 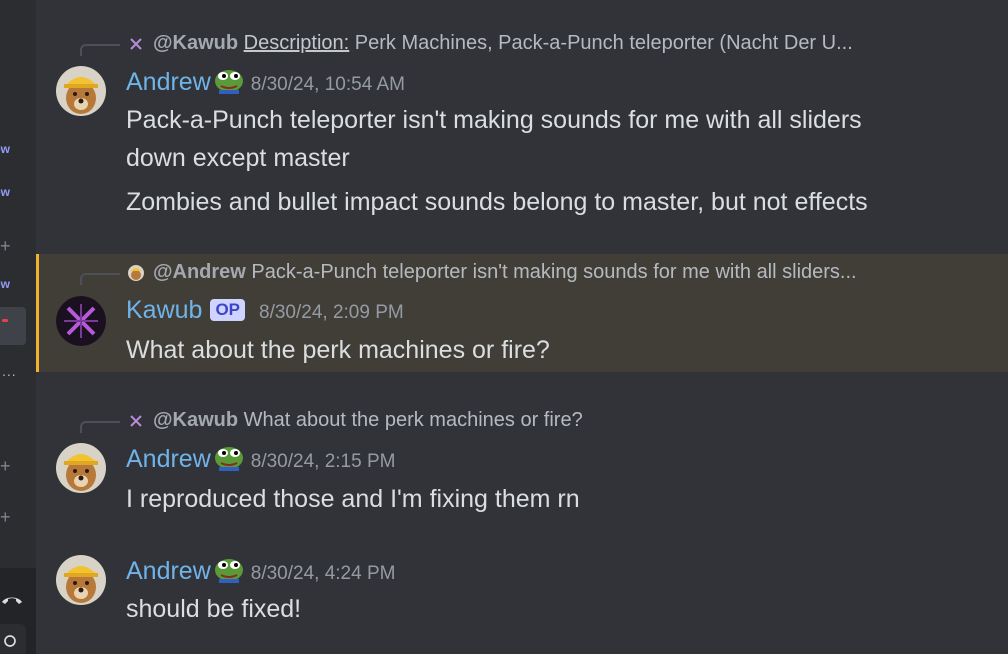 What do you see at coordinates (12, 600) in the screenshot?
I see `phone-hangup-icon` at bounding box center [12, 600].